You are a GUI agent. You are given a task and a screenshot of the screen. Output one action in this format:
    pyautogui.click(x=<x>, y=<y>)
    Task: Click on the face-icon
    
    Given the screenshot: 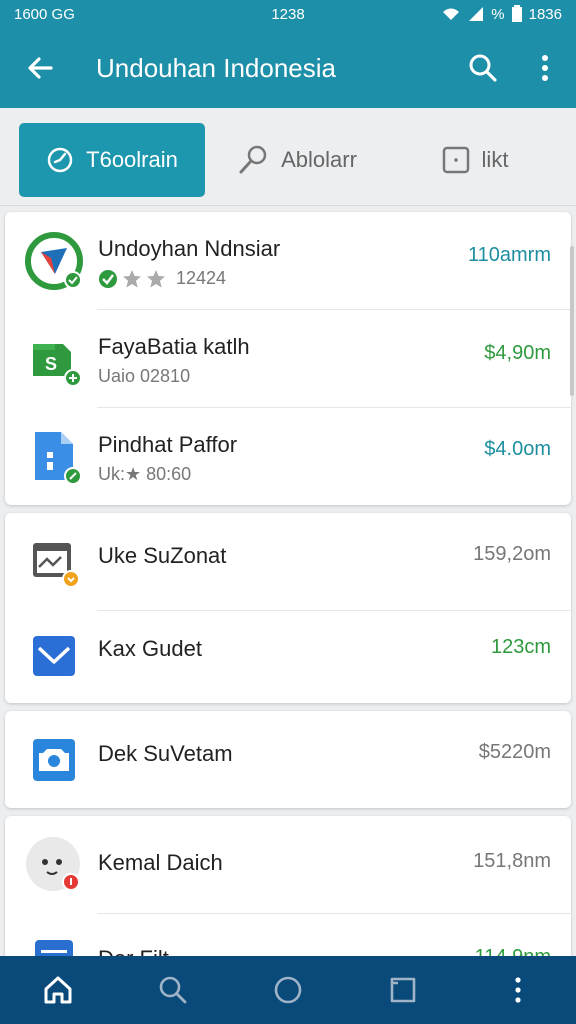 What is the action you would take?
    pyautogui.click(x=53, y=864)
    